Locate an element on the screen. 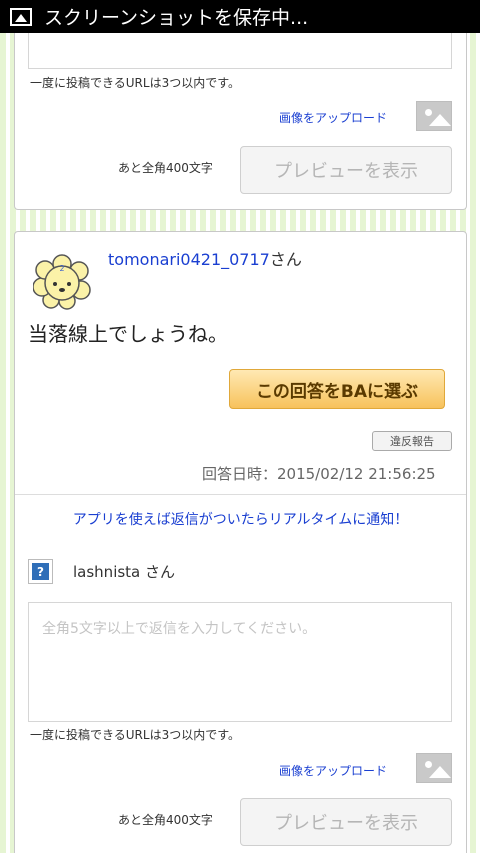 This screenshot has width=480, height=853. question-avatar-icon: ? is located at coordinates (40, 571).